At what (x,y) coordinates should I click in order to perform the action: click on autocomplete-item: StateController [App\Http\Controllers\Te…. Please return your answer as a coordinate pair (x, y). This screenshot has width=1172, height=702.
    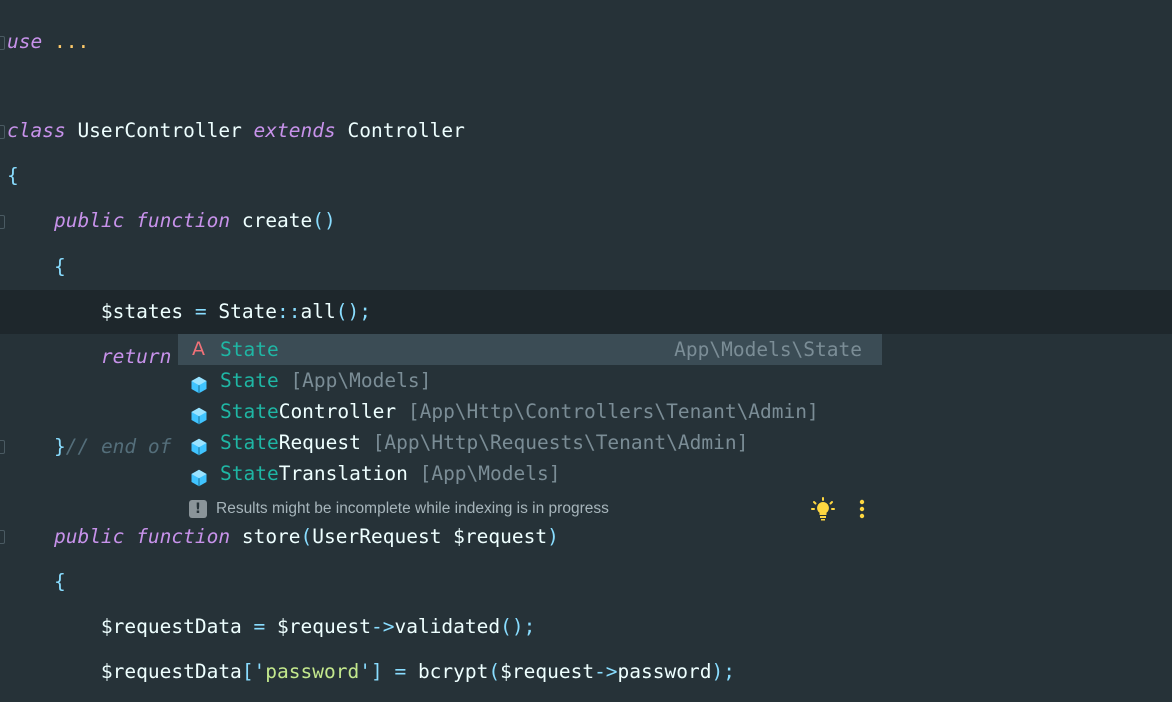
    Looking at the image, I should click on (530, 411).